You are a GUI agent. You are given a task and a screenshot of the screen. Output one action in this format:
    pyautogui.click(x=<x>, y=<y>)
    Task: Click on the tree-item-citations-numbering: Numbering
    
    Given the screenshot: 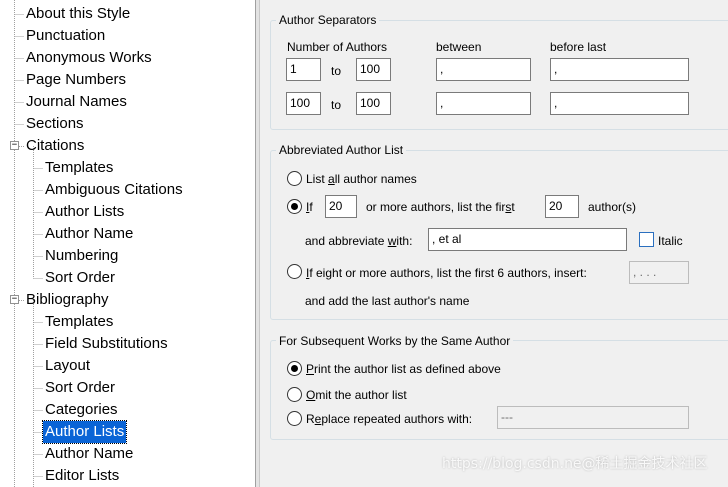 What is the action you would take?
    pyautogui.click(x=81, y=256)
    